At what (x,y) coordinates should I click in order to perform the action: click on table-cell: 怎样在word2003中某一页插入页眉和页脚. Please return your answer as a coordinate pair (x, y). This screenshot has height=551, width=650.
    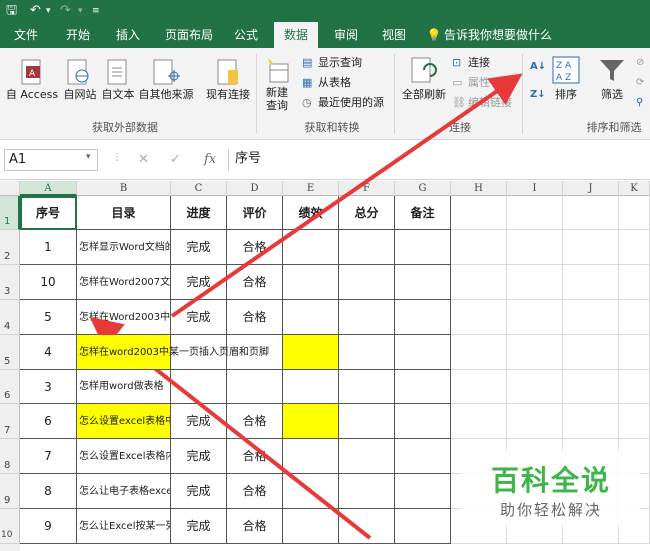
    Looking at the image, I should click on (173, 352).